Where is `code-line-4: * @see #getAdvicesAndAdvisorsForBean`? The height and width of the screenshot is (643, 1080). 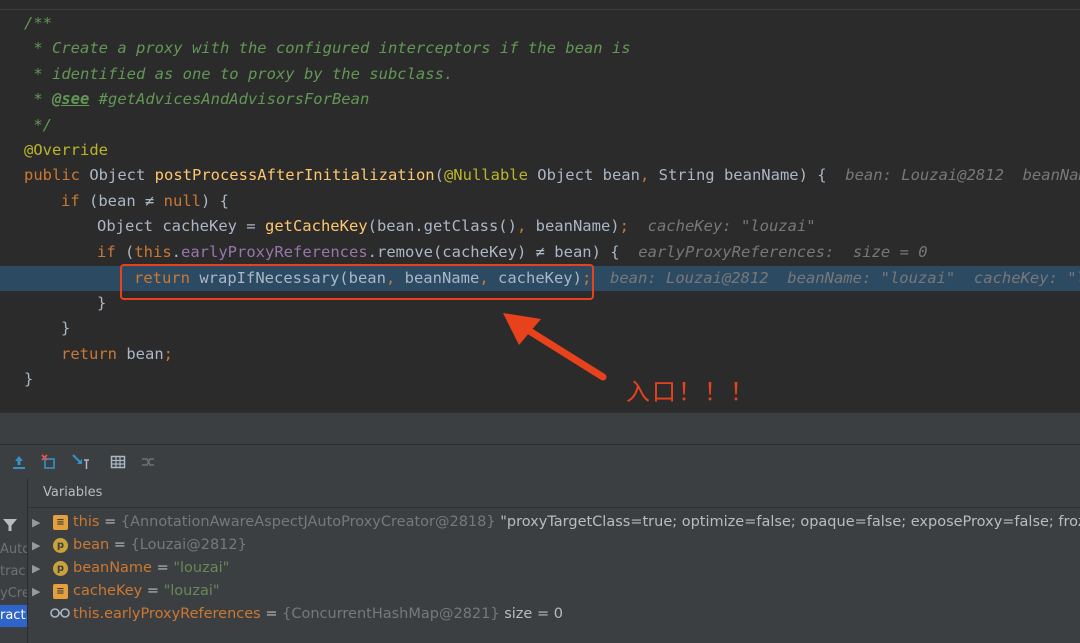 code-line-4: * @see #getAdvicesAndAdvisorsForBean is located at coordinates (197, 99).